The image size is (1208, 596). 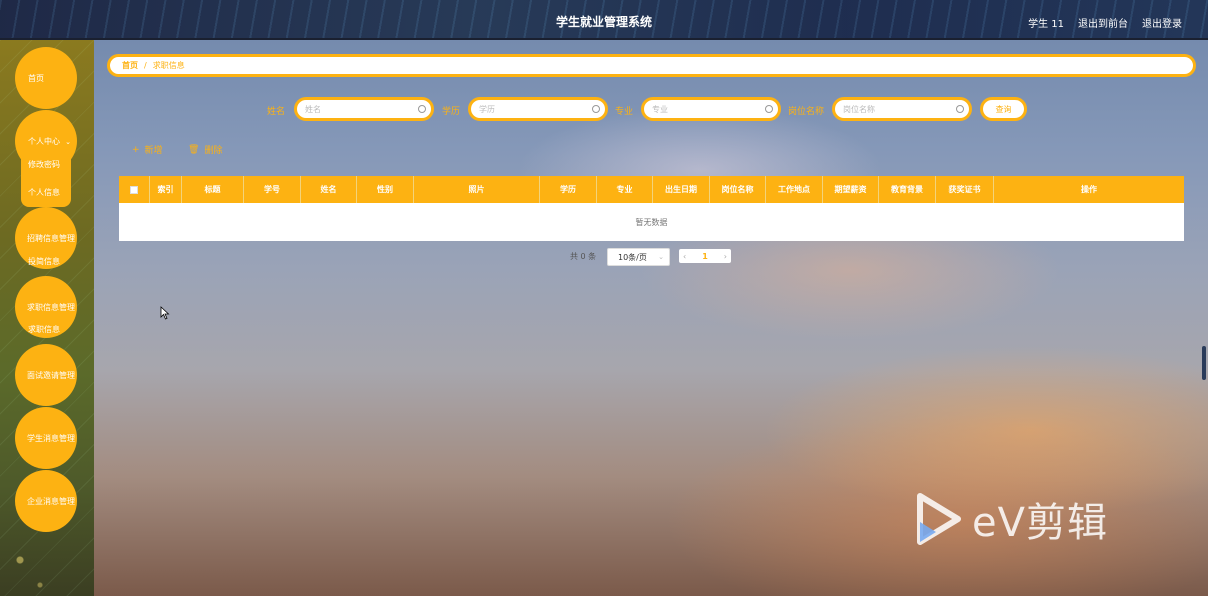 What do you see at coordinates (368, 109) in the screenshot?
I see `name-search-input` at bounding box center [368, 109].